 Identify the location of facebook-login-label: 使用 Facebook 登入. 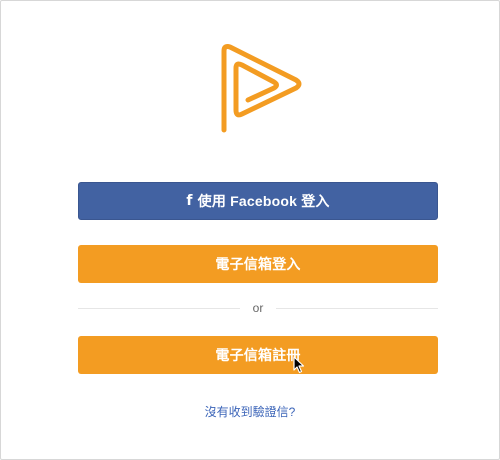
(263, 201).